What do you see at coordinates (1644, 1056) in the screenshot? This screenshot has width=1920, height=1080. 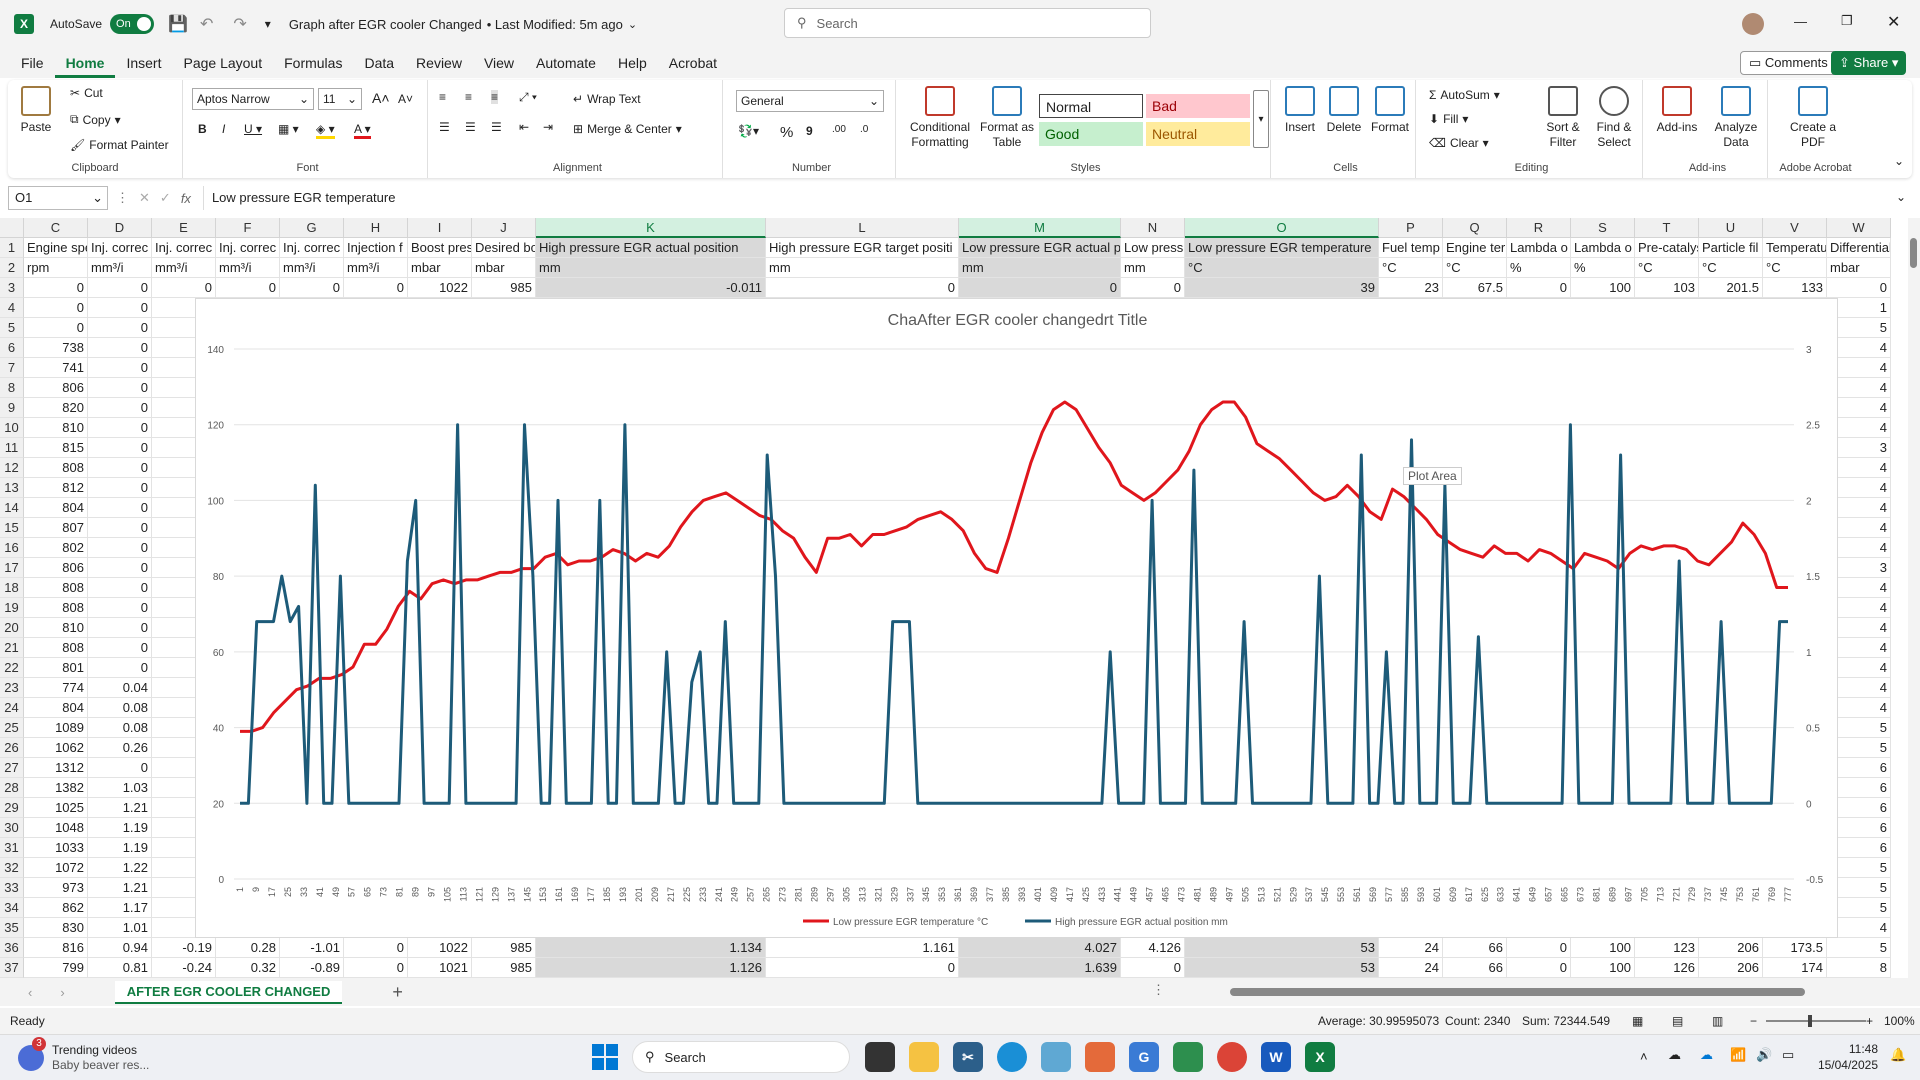 I see `tray-chevron-icon: ˄` at bounding box center [1644, 1056].